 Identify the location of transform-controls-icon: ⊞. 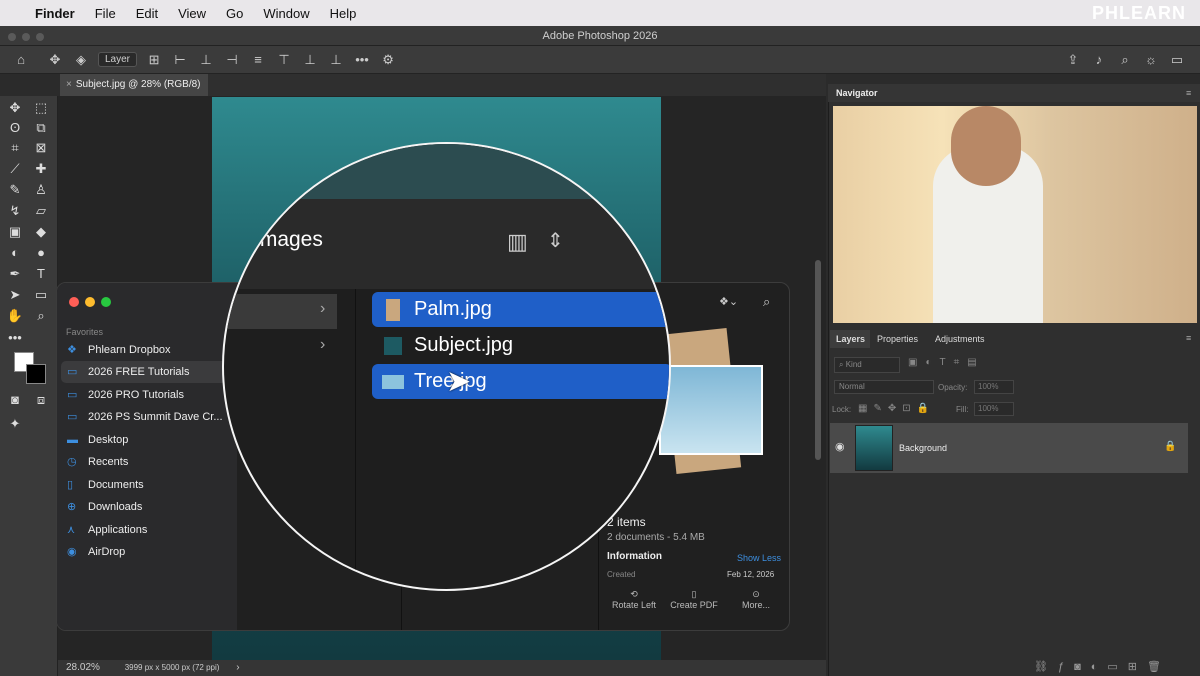
(154, 60).